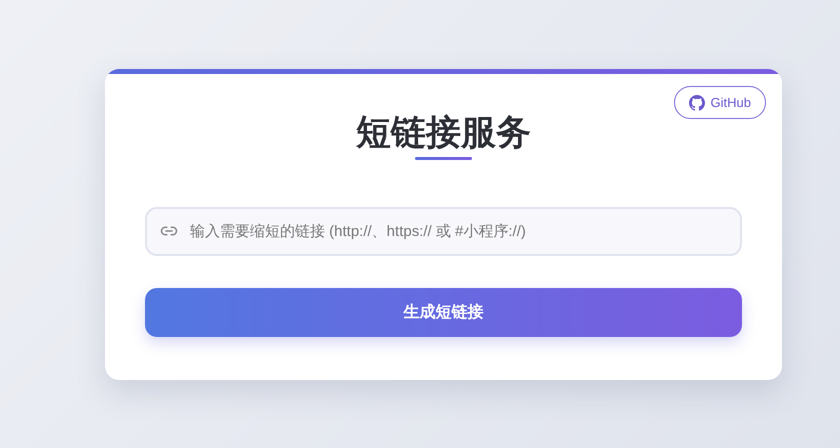 This screenshot has width=840, height=448. I want to click on github-button: GitHub, so click(720, 102).